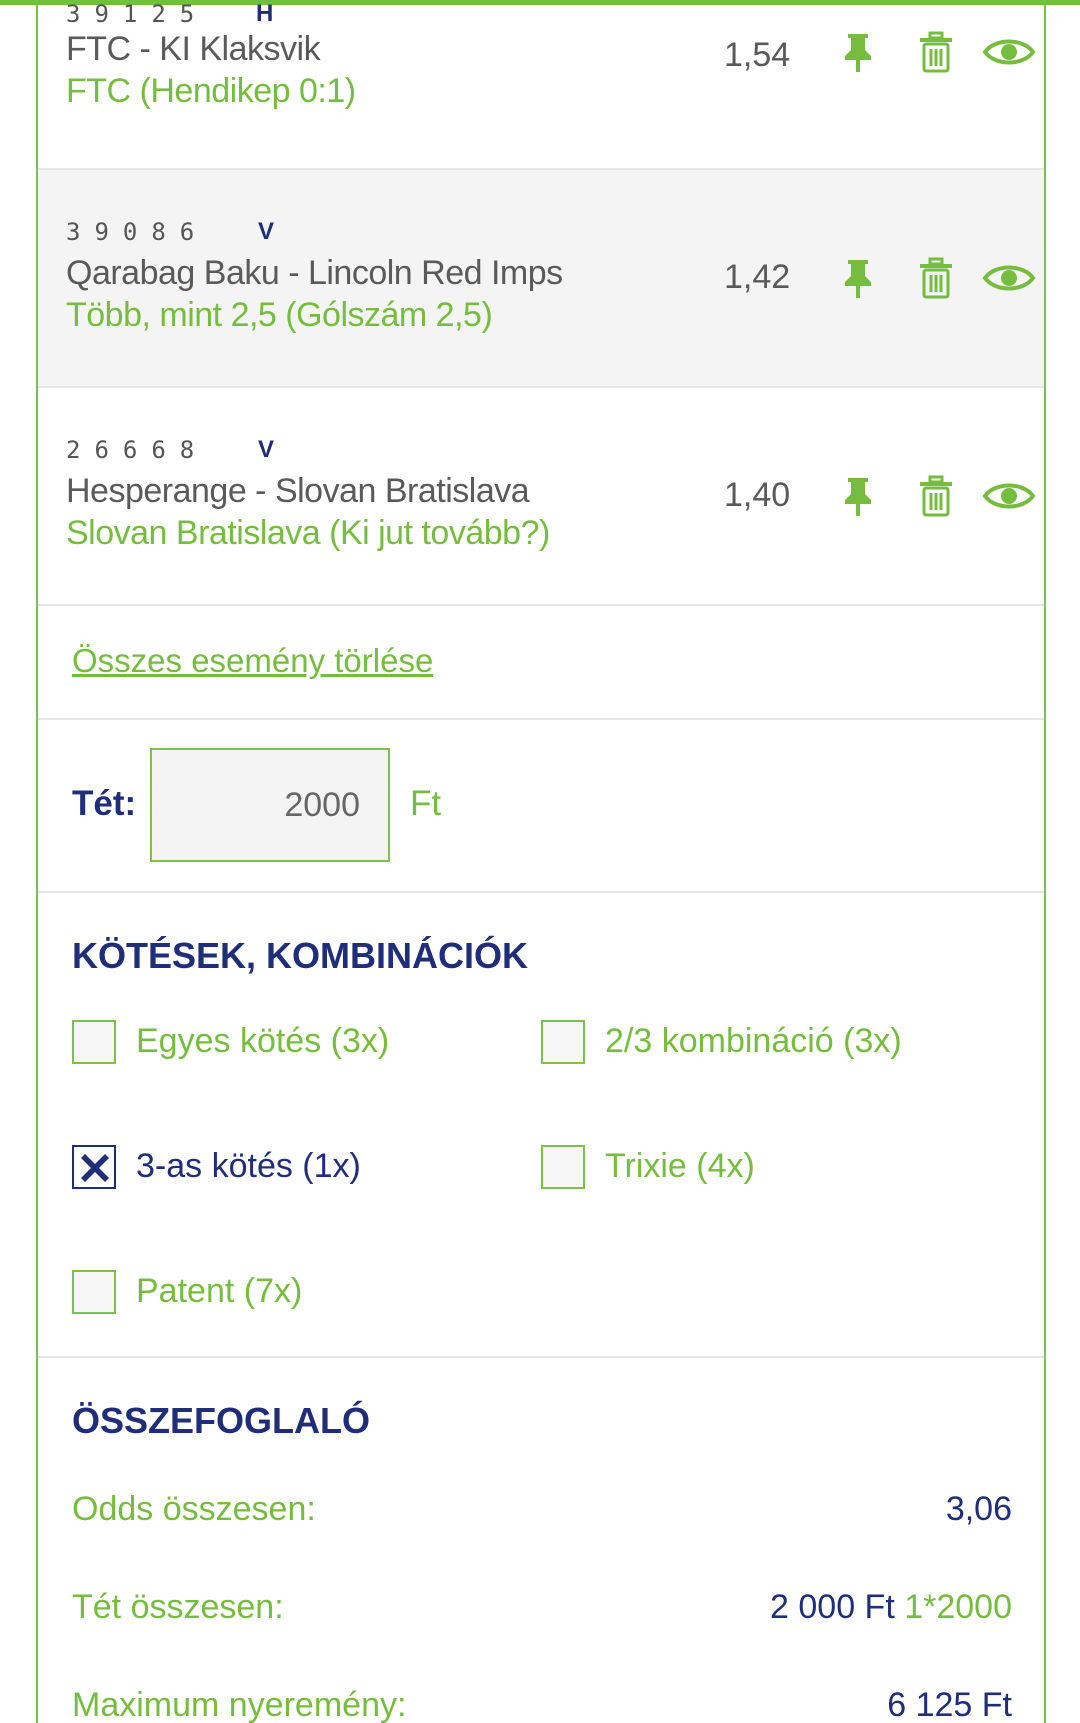  What do you see at coordinates (104, 803) in the screenshot?
I see `stake-label: Tét:` at bounding box center [104, 803].